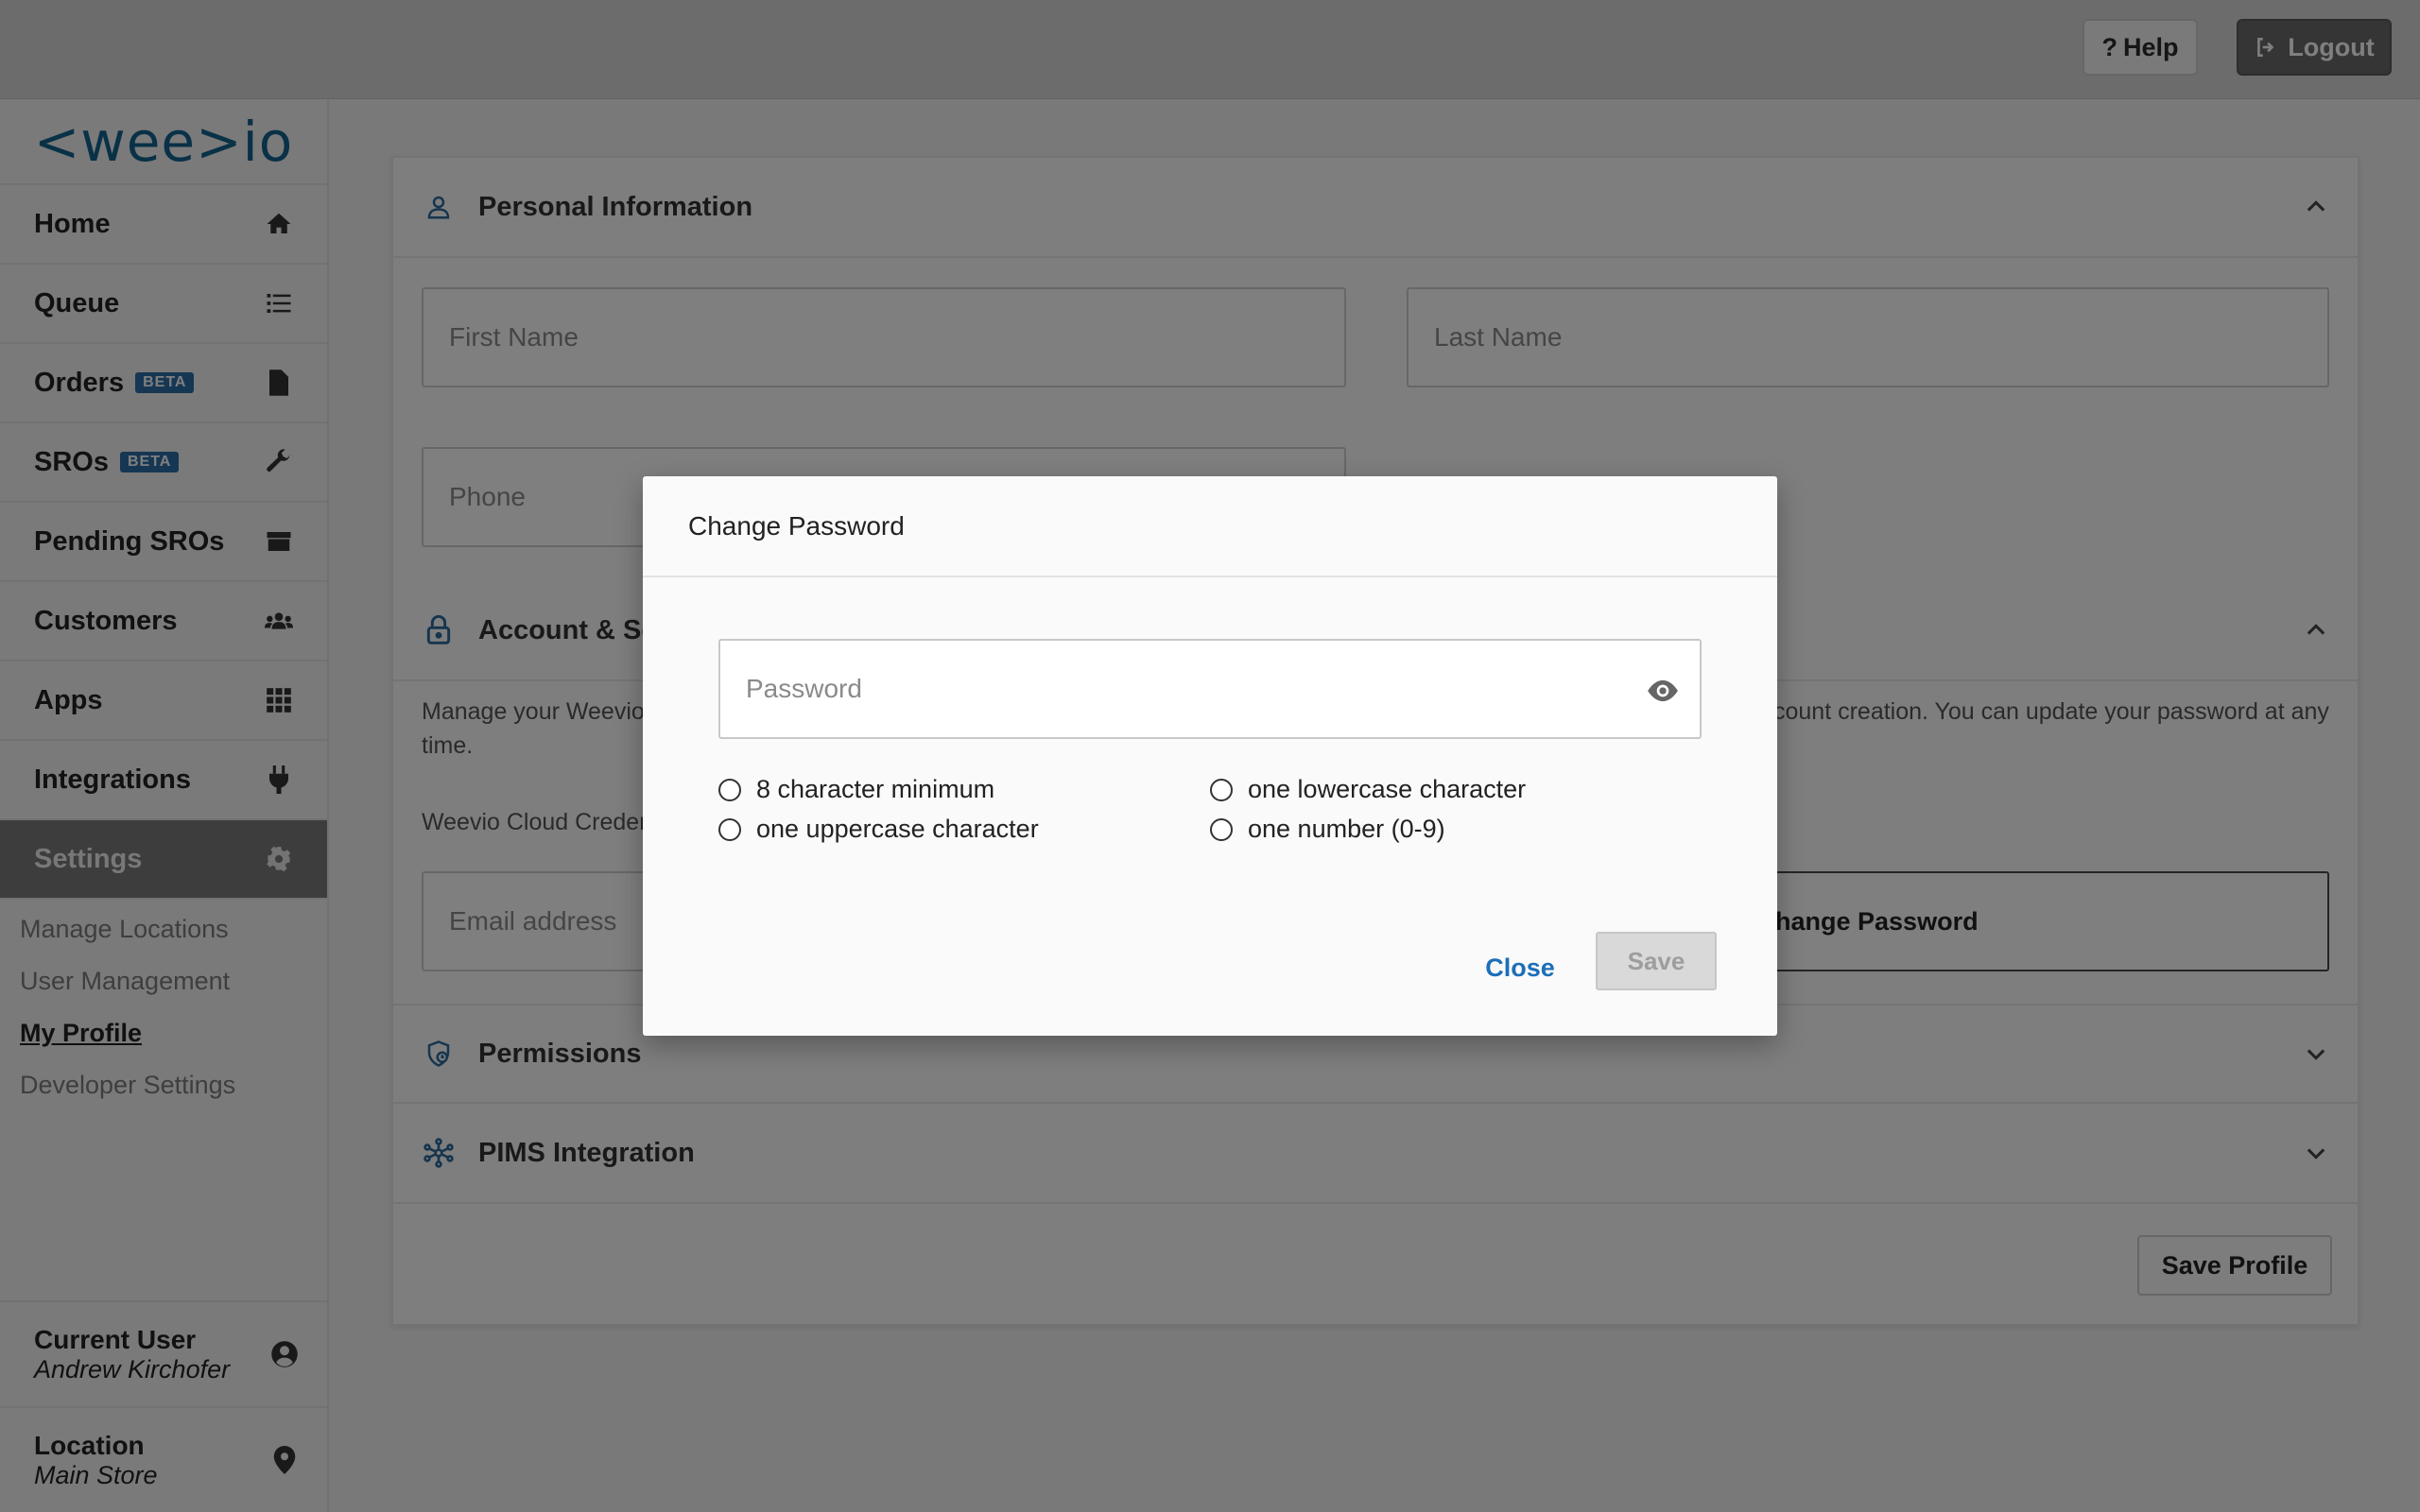 This screenshot has height=1512, width=2420. What do you see at coordinates (1520, 967) in the screenshot?
I see `close-button: Close` at bounding box center [1520, 967].